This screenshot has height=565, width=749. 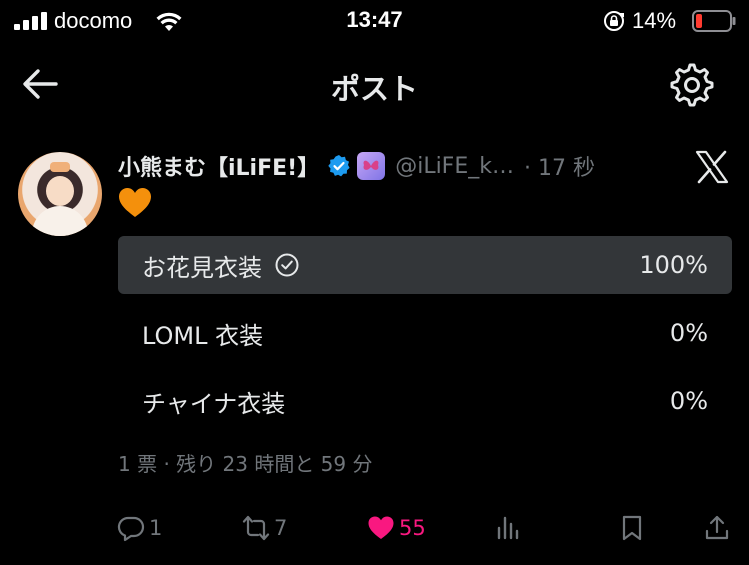 I want to click on check-circle-icon, so click(x=287, y=265).